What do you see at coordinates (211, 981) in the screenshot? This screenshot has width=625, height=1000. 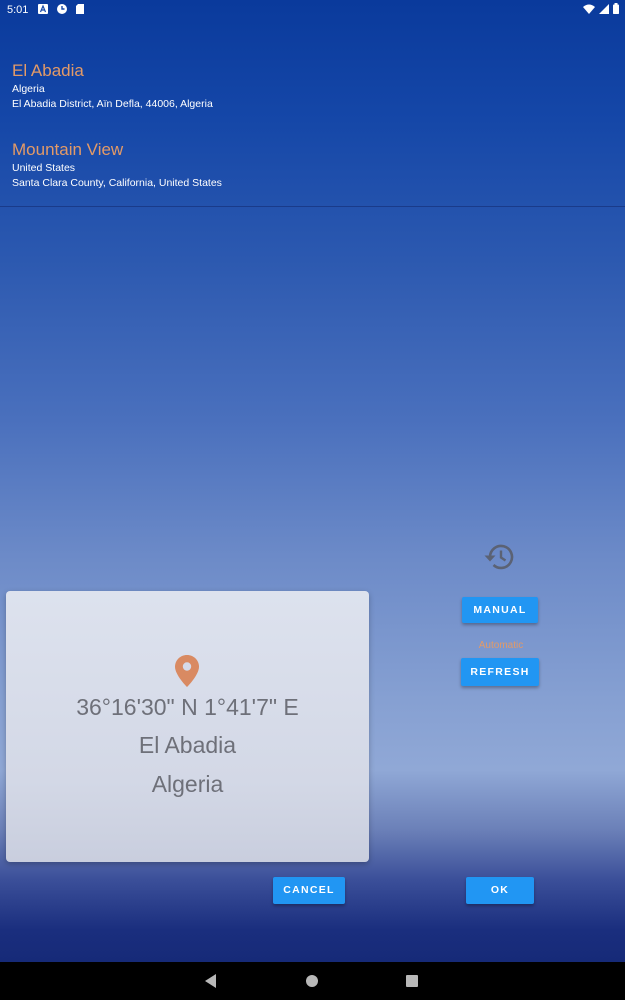 I see `back-icon` at bounding box center [211, 981].